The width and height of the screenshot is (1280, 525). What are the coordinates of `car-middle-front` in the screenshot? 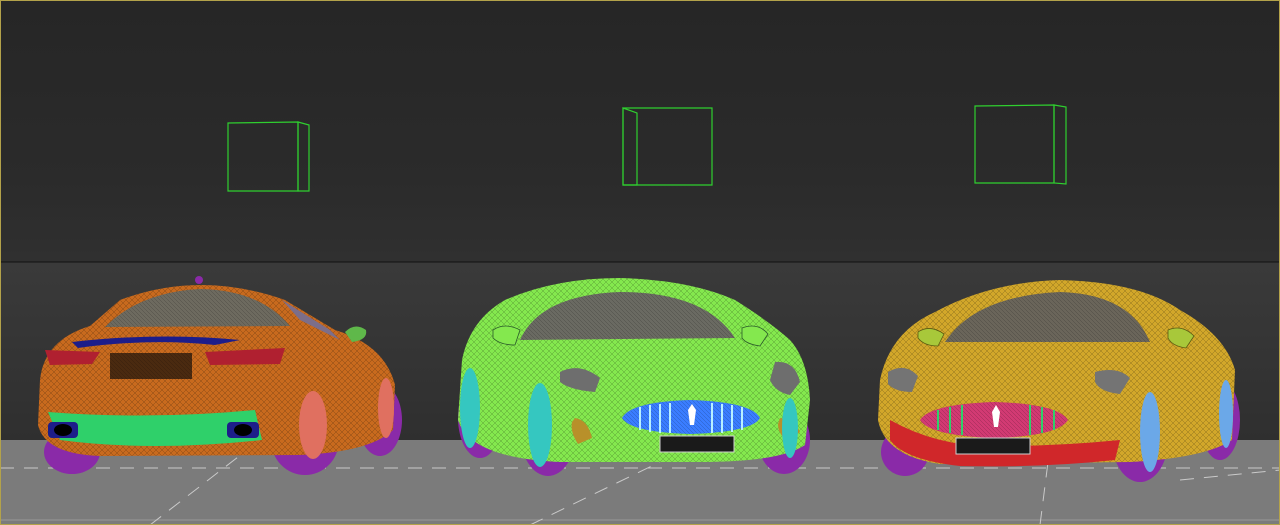 It's located at (634, 377).